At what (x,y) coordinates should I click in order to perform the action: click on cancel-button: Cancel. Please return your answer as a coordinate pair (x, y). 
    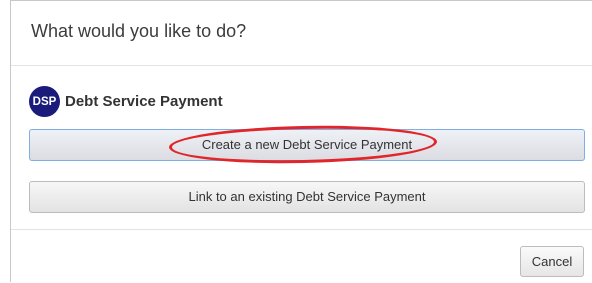
    Looking at the image, I should click on (552, 261).